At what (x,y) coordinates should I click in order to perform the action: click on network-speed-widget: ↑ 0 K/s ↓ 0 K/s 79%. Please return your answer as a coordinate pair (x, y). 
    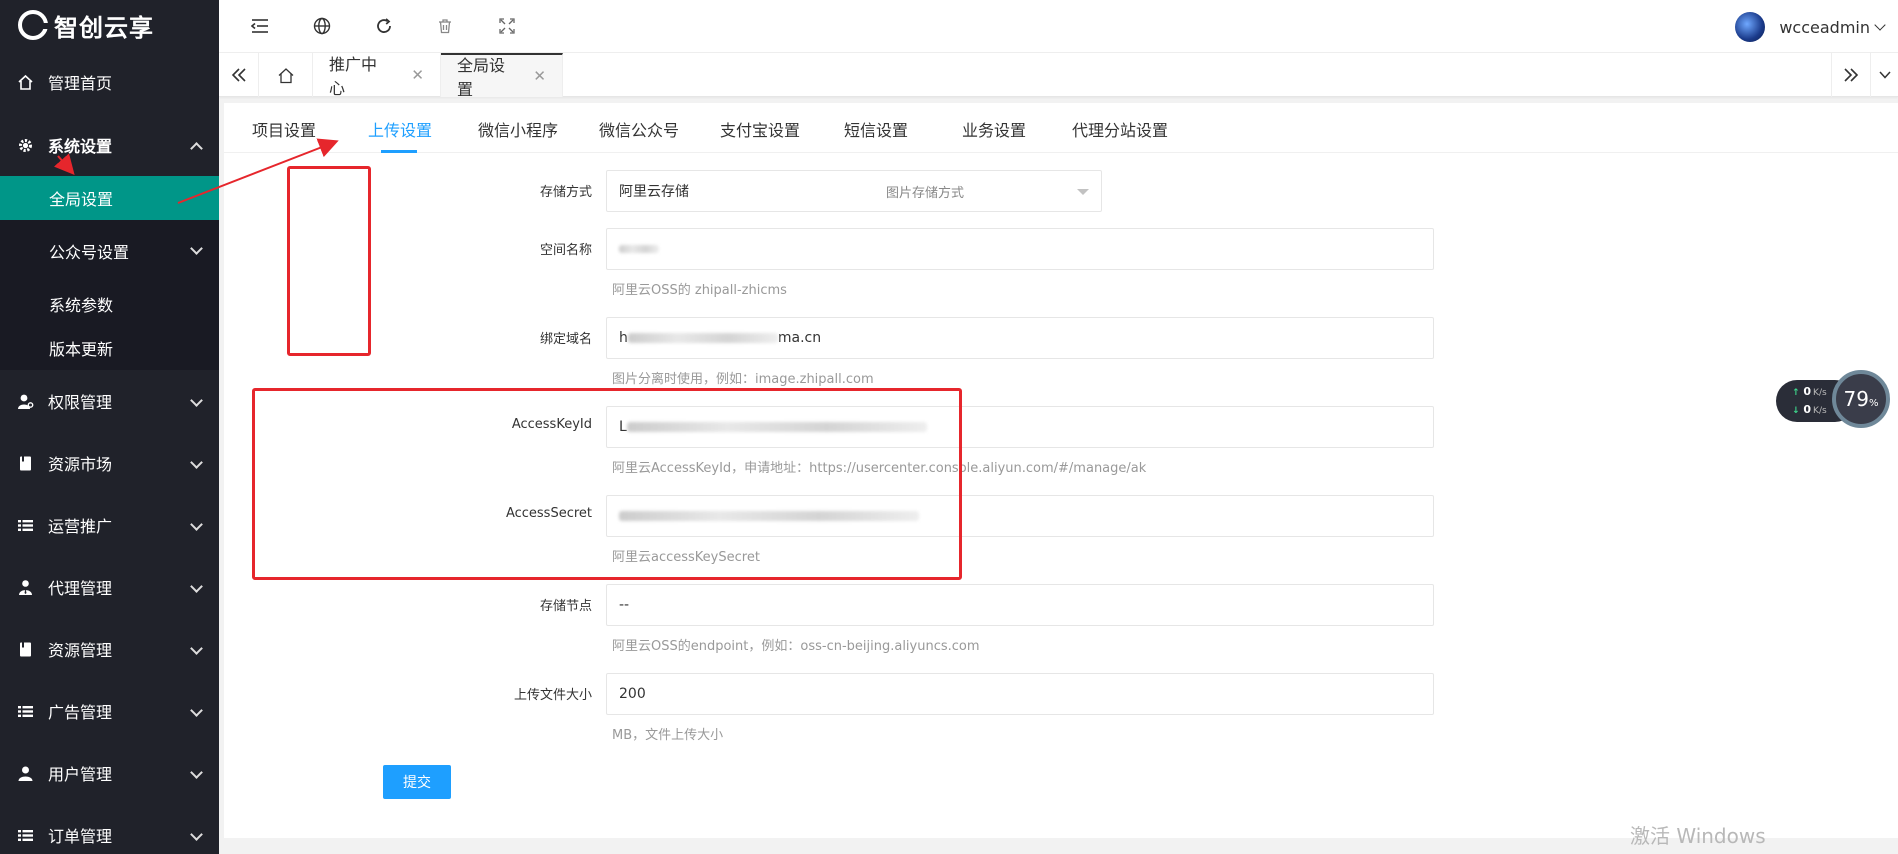
    Looking at the image, I should click on (1833, 400).